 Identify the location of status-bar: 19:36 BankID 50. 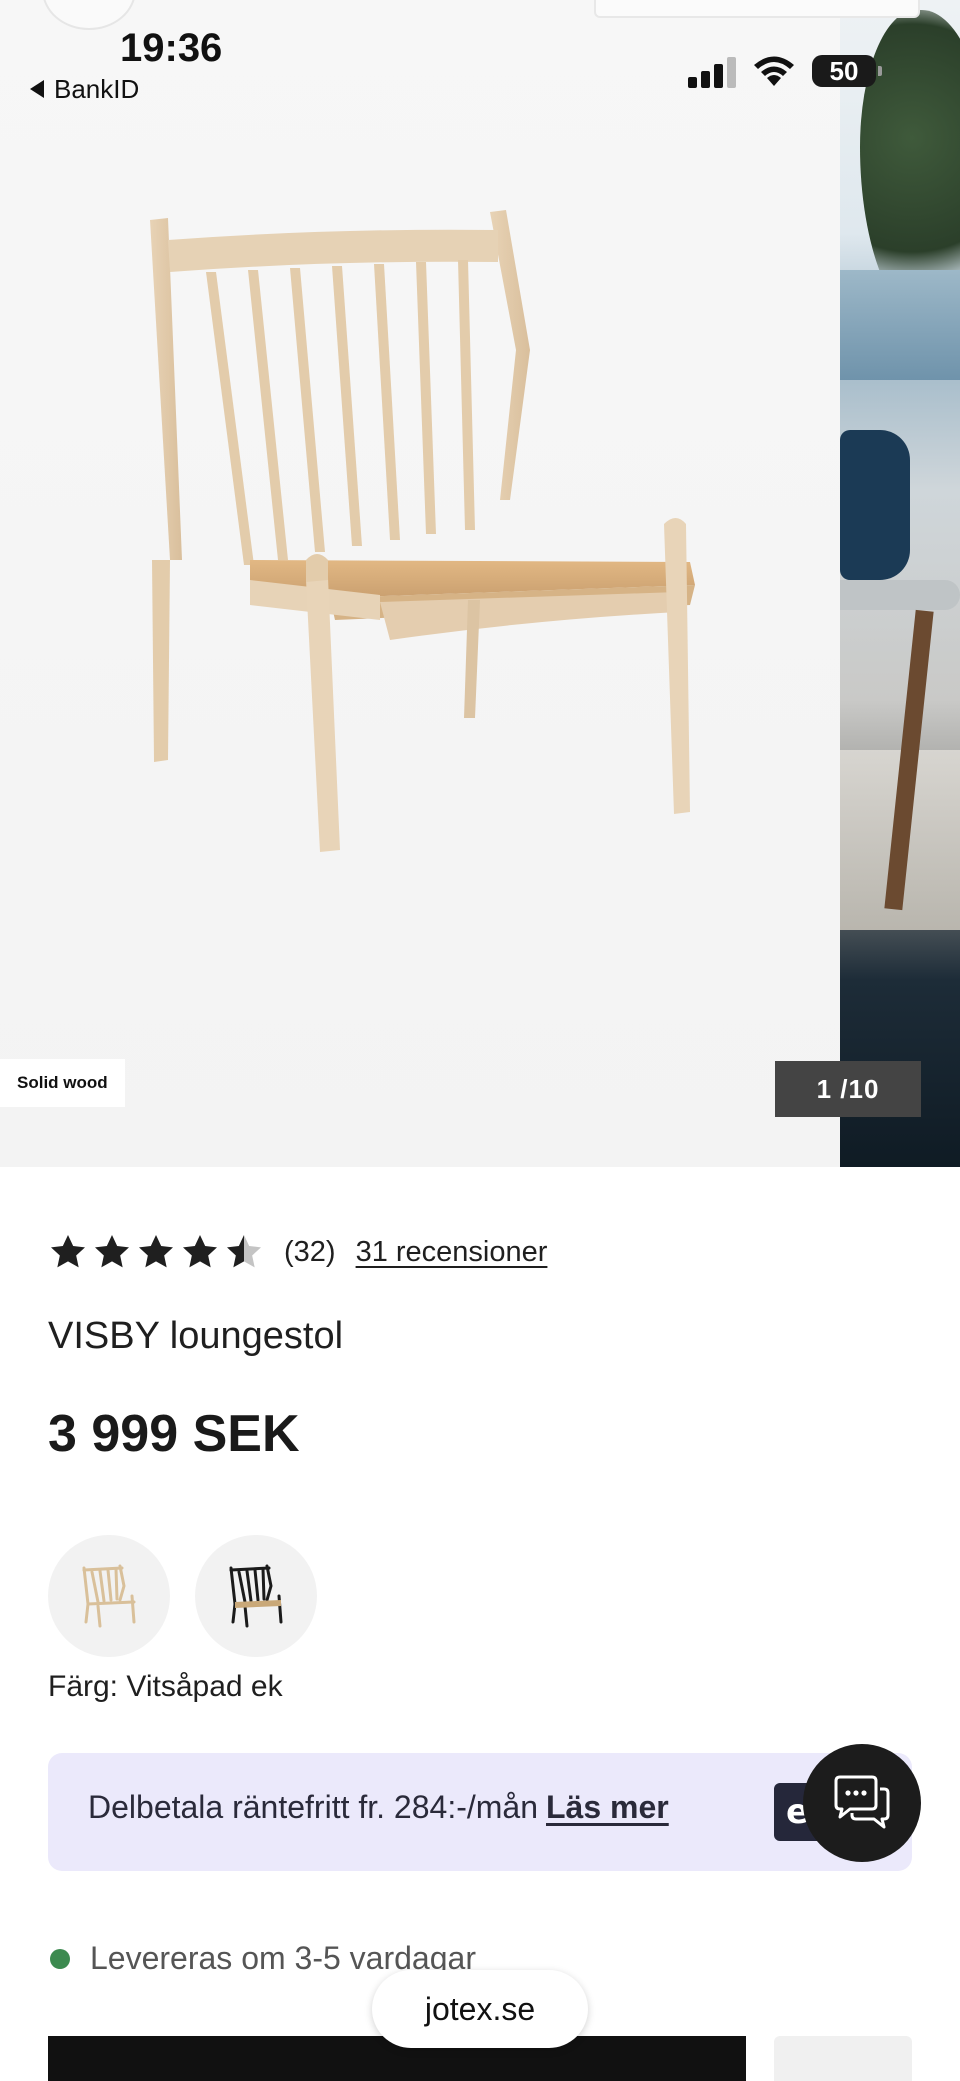
(480, 60).